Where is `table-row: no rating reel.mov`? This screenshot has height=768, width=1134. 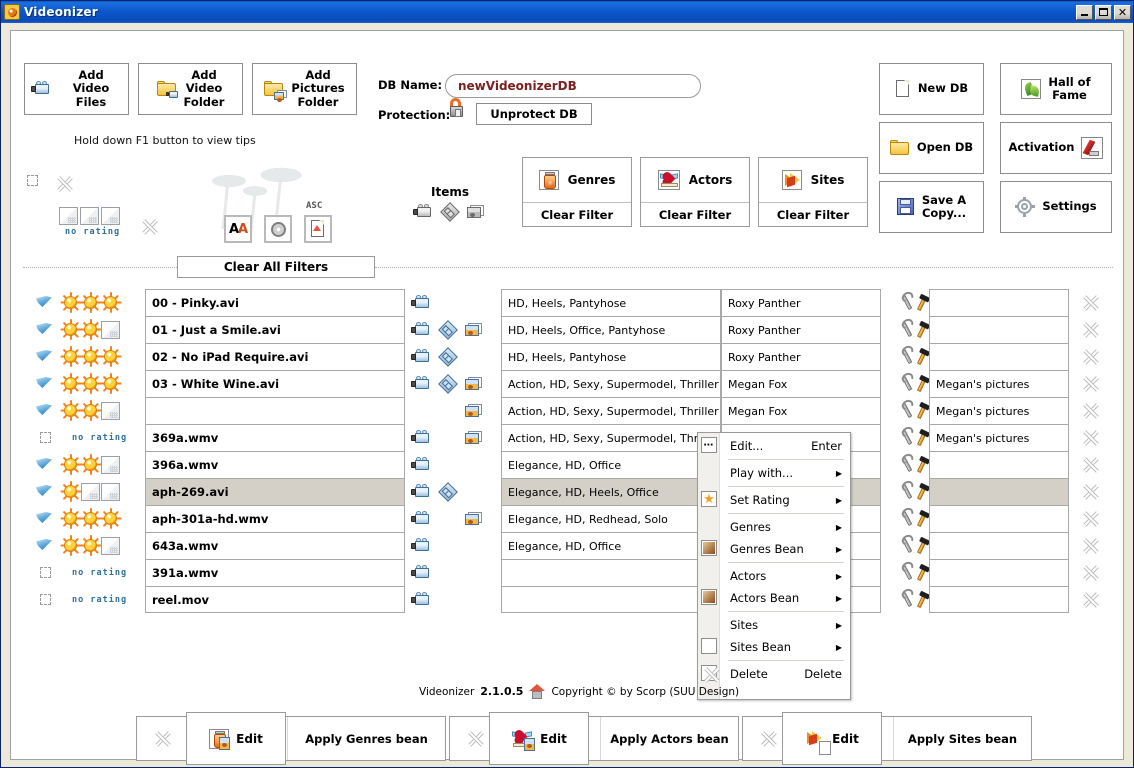 table-row: no rating reel.mov is located at coordinates (568, 599).